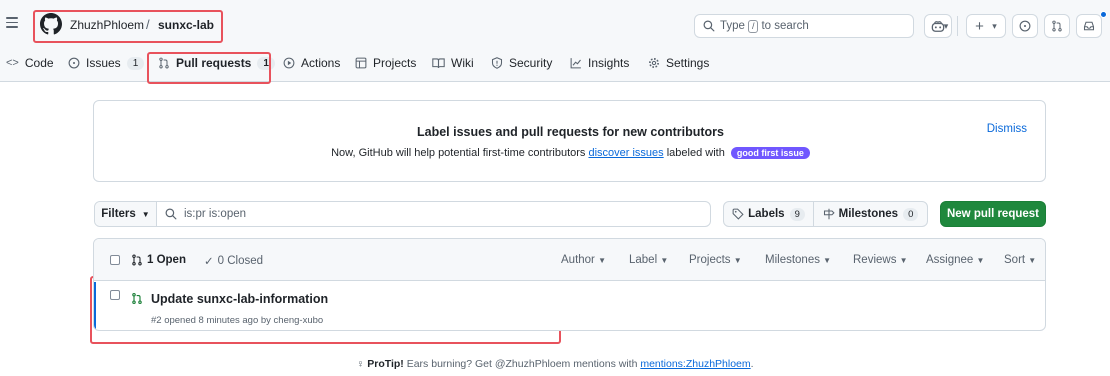 The height and width of the screenshot is (376, 1110). I want to click on pull-requests-button, so click(1057, 26).